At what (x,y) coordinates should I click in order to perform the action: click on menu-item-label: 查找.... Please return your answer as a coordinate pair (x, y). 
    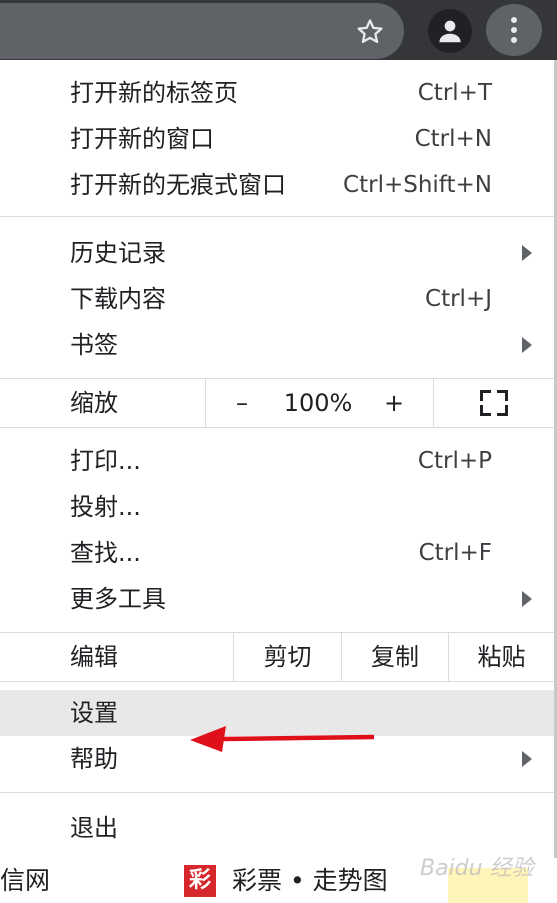
    Looking at the image, I should click on (105, 553).